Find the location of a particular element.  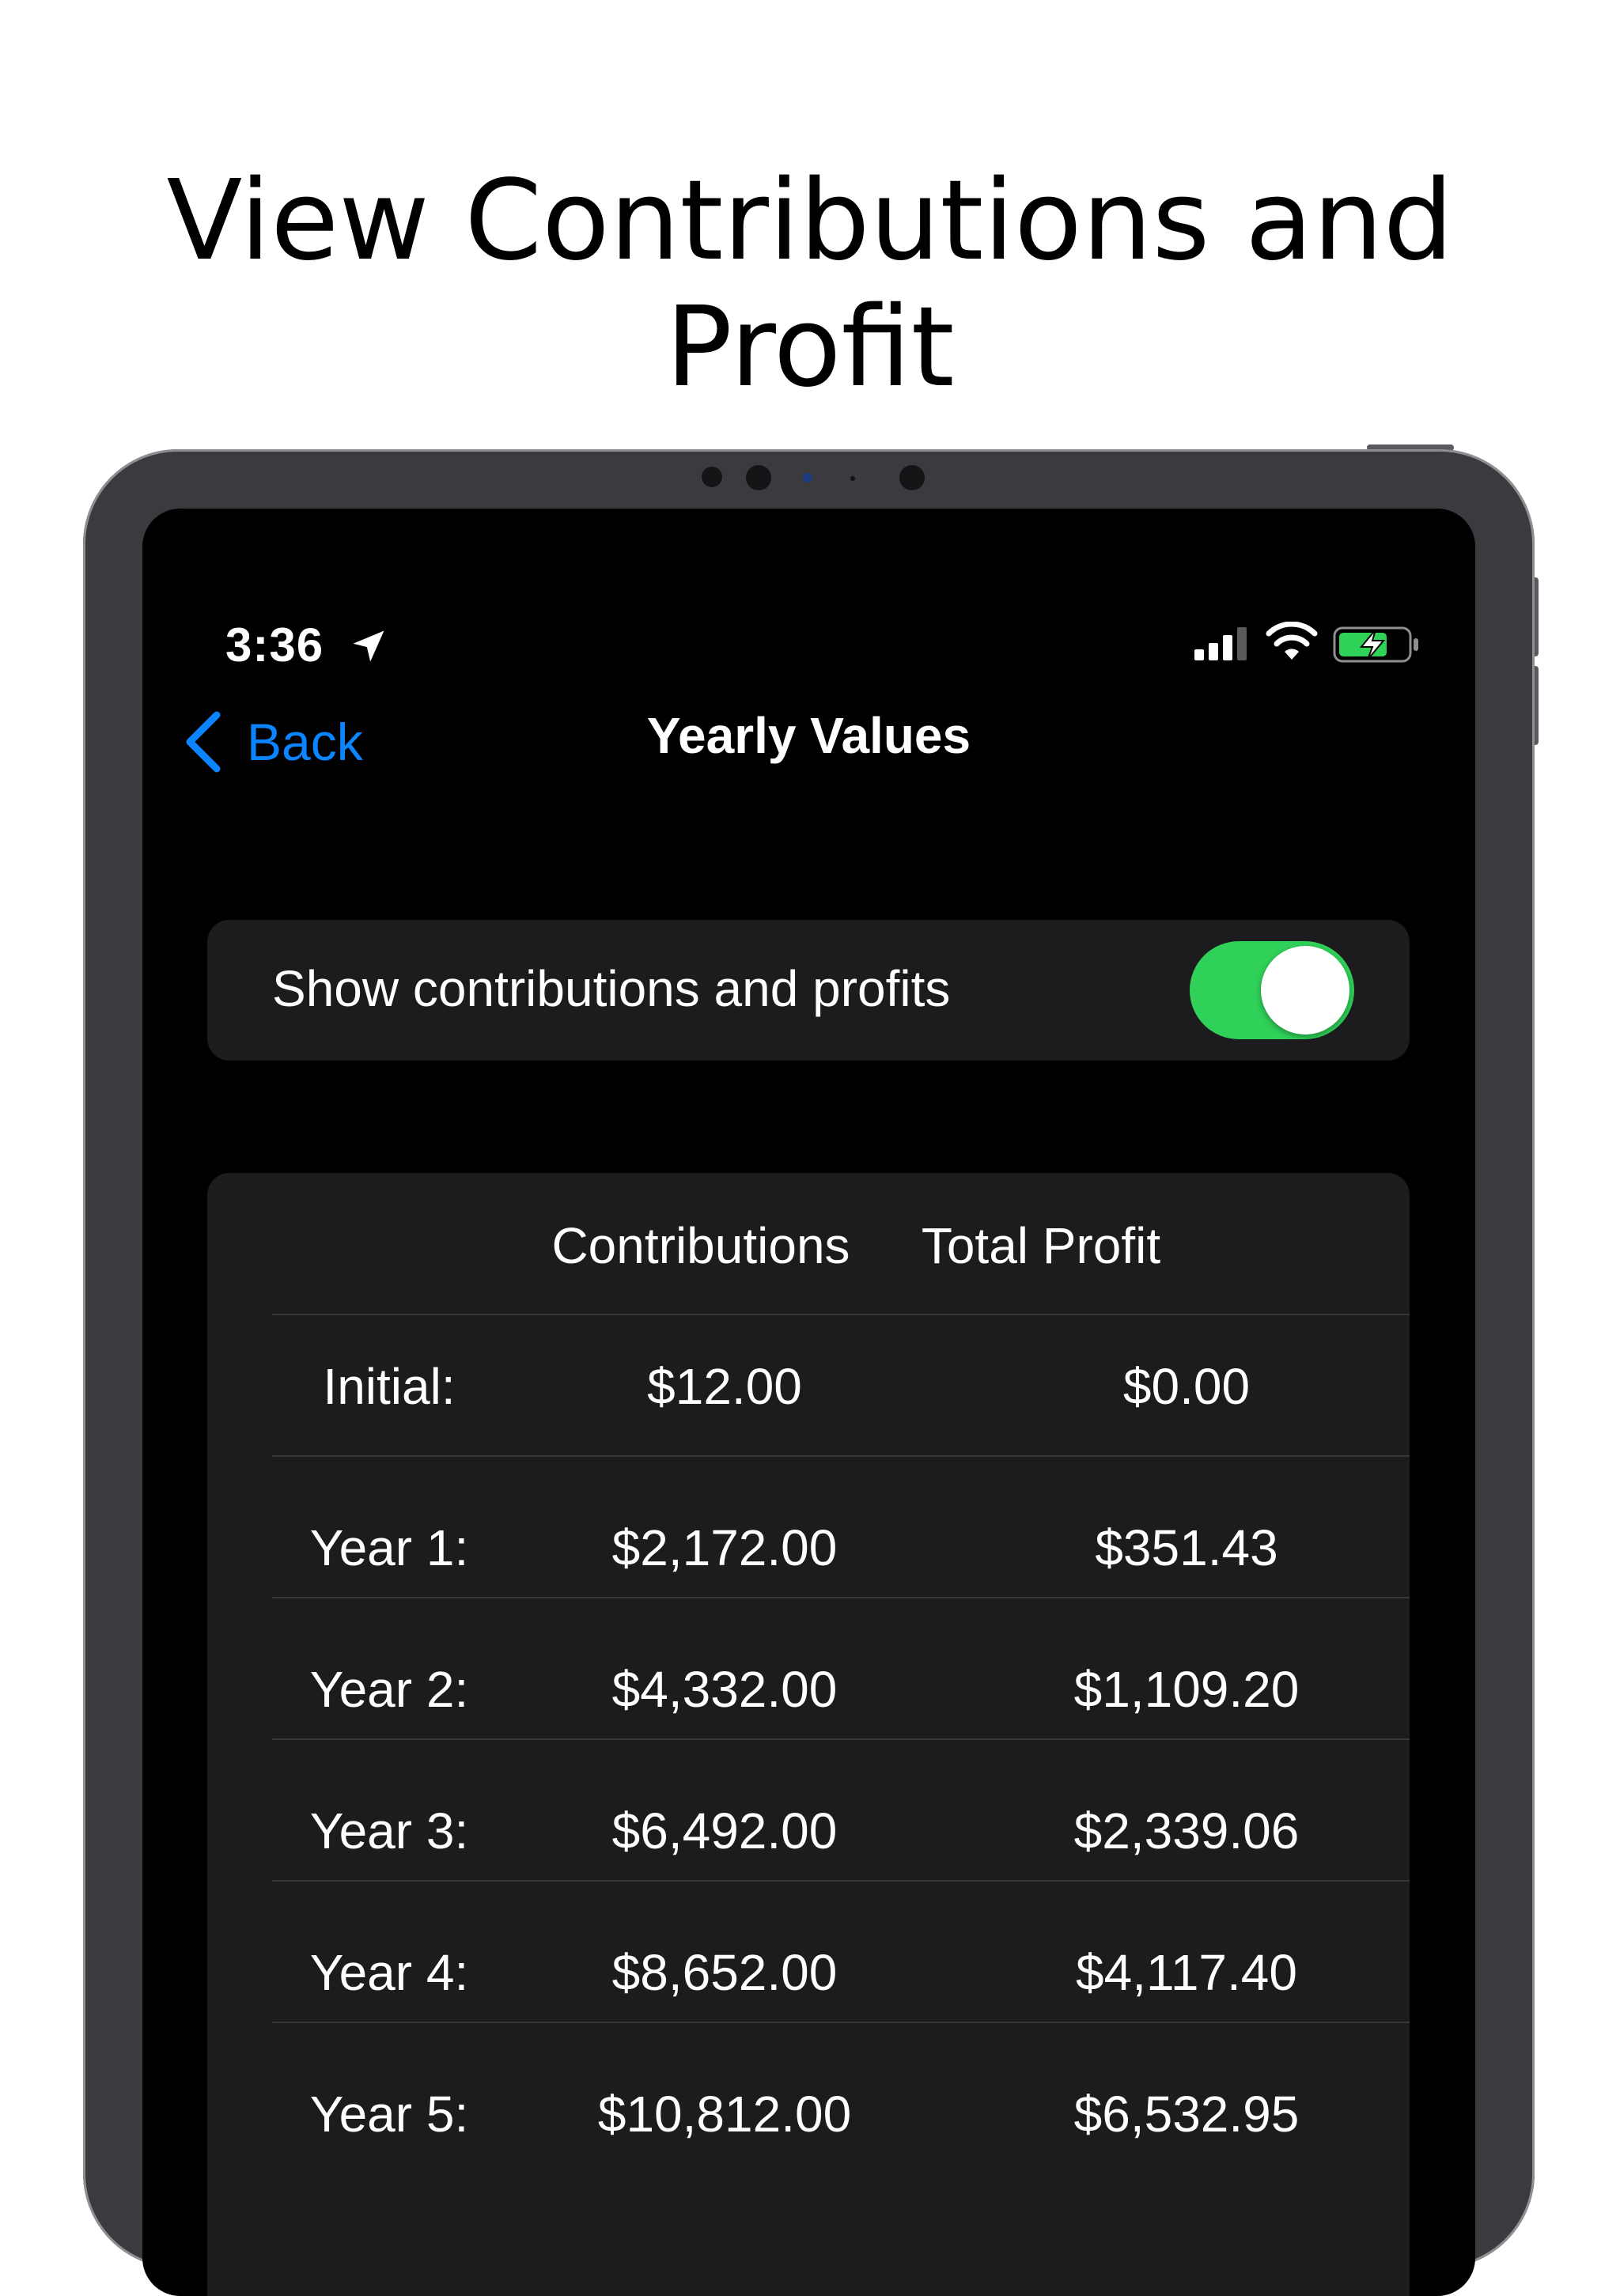

profit-value: $2,339.06 is located at coordinates (1186, 1830).